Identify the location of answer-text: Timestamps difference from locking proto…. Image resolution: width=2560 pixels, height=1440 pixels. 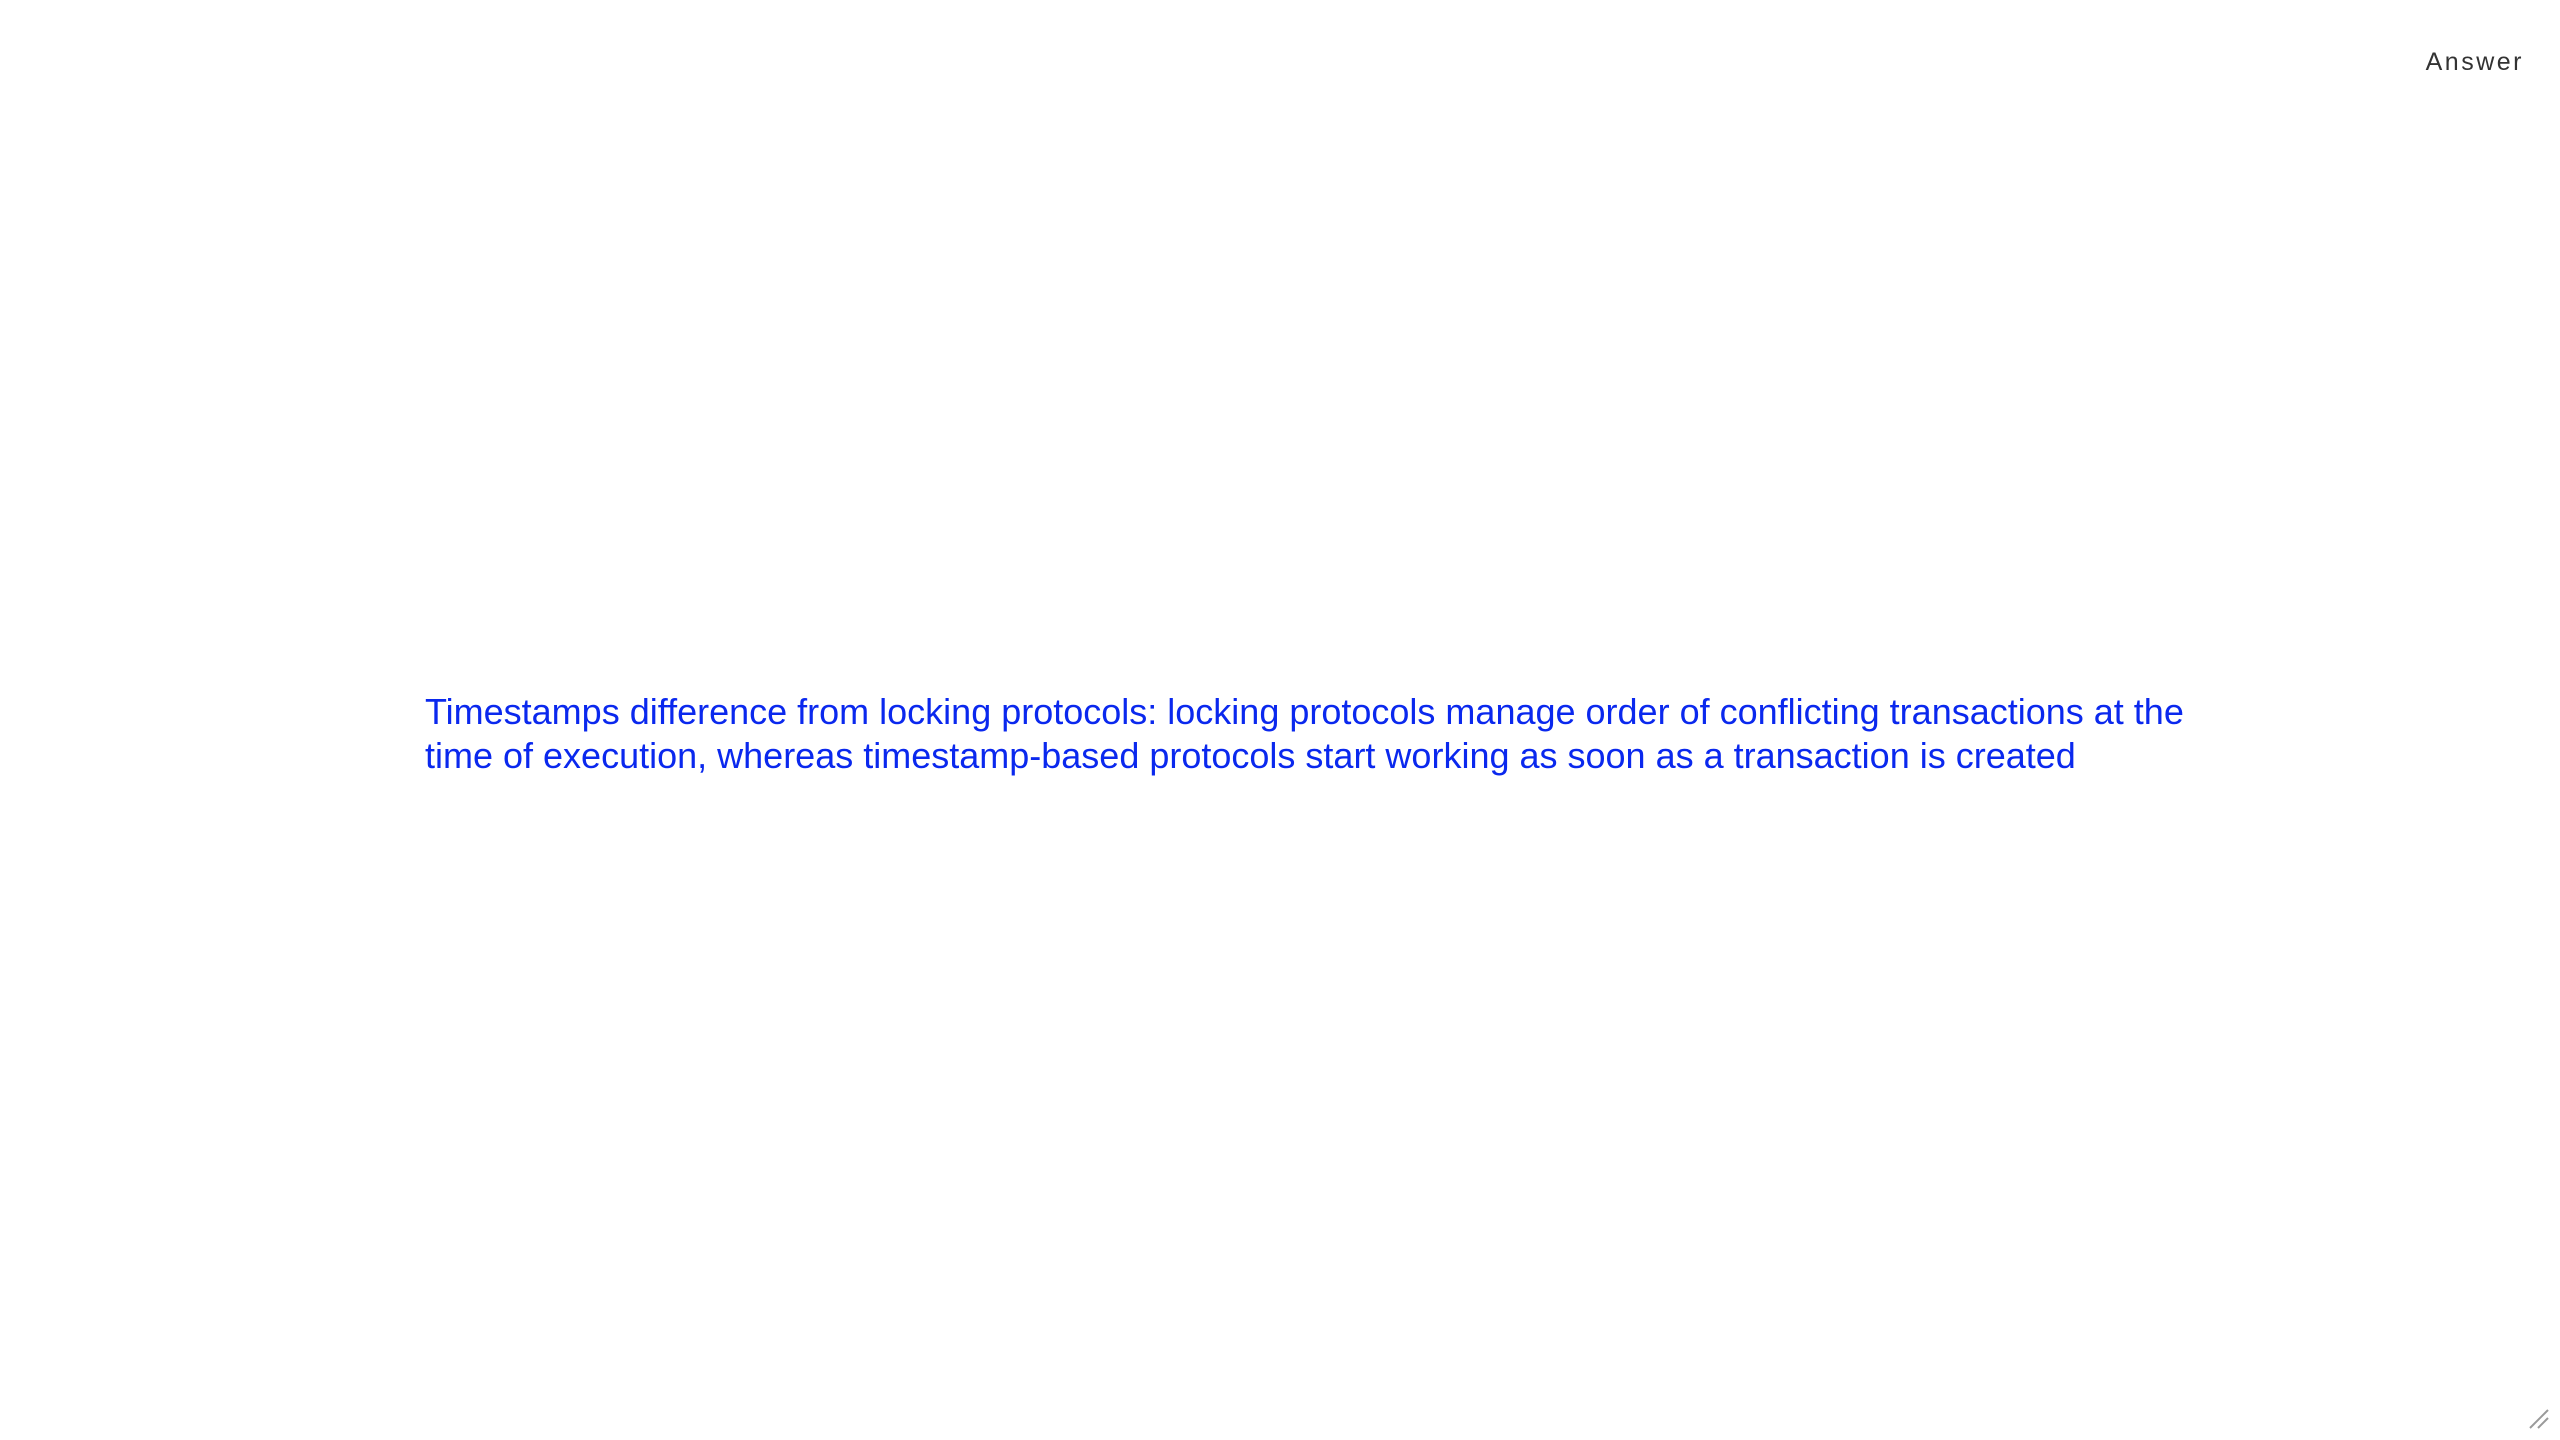
(1315, 734).